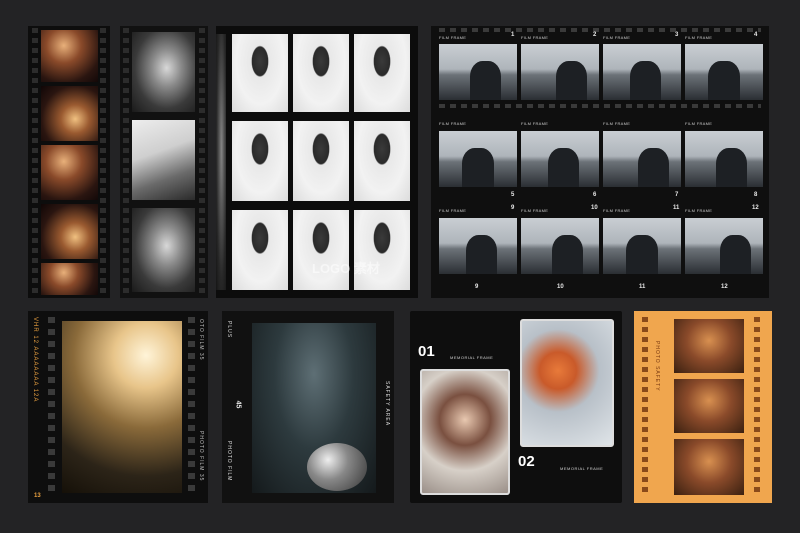 This screenshot has width=800, height=533. Describe the element at coordinates (35, 360) in the screenshot. I see `film-edge-text: VHR 12 AAAAAAAA 12A` at that location.